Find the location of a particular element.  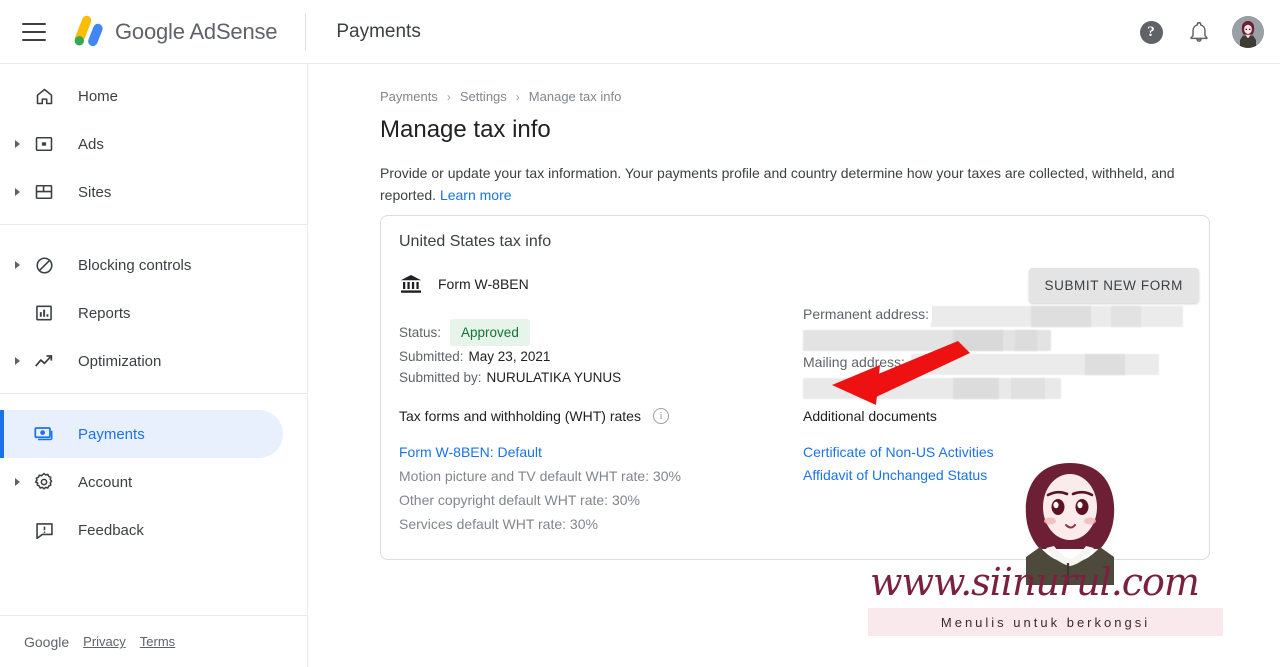

sidebar-item-sites: Sites is located at coordinates (141, 192).